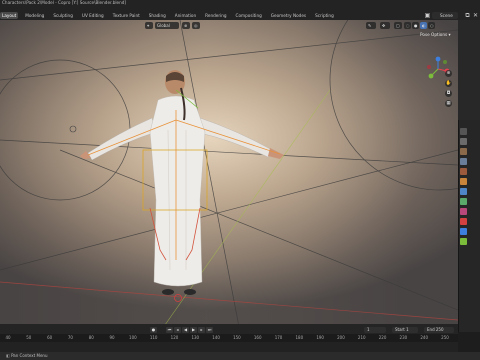  I want to click on prev-keyframe-icon: ◂, so click(177, 330).